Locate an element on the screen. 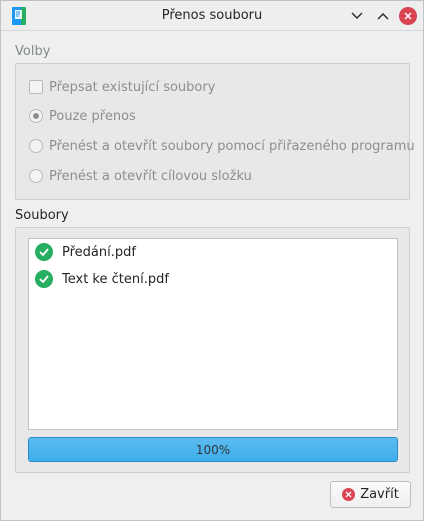 The width and height of the screenshot is (424, 521). minimize-button is located at coordinates (357, 16).